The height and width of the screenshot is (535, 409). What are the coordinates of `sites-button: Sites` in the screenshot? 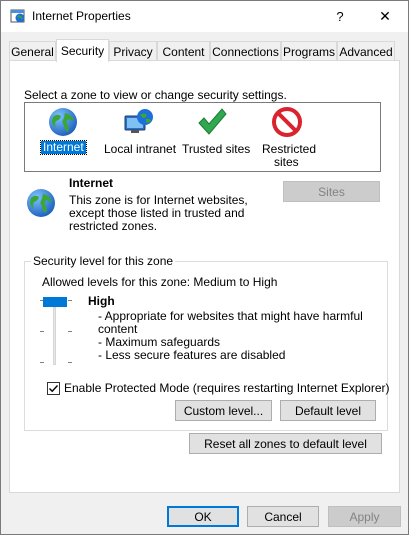 It's located at (331, 191).